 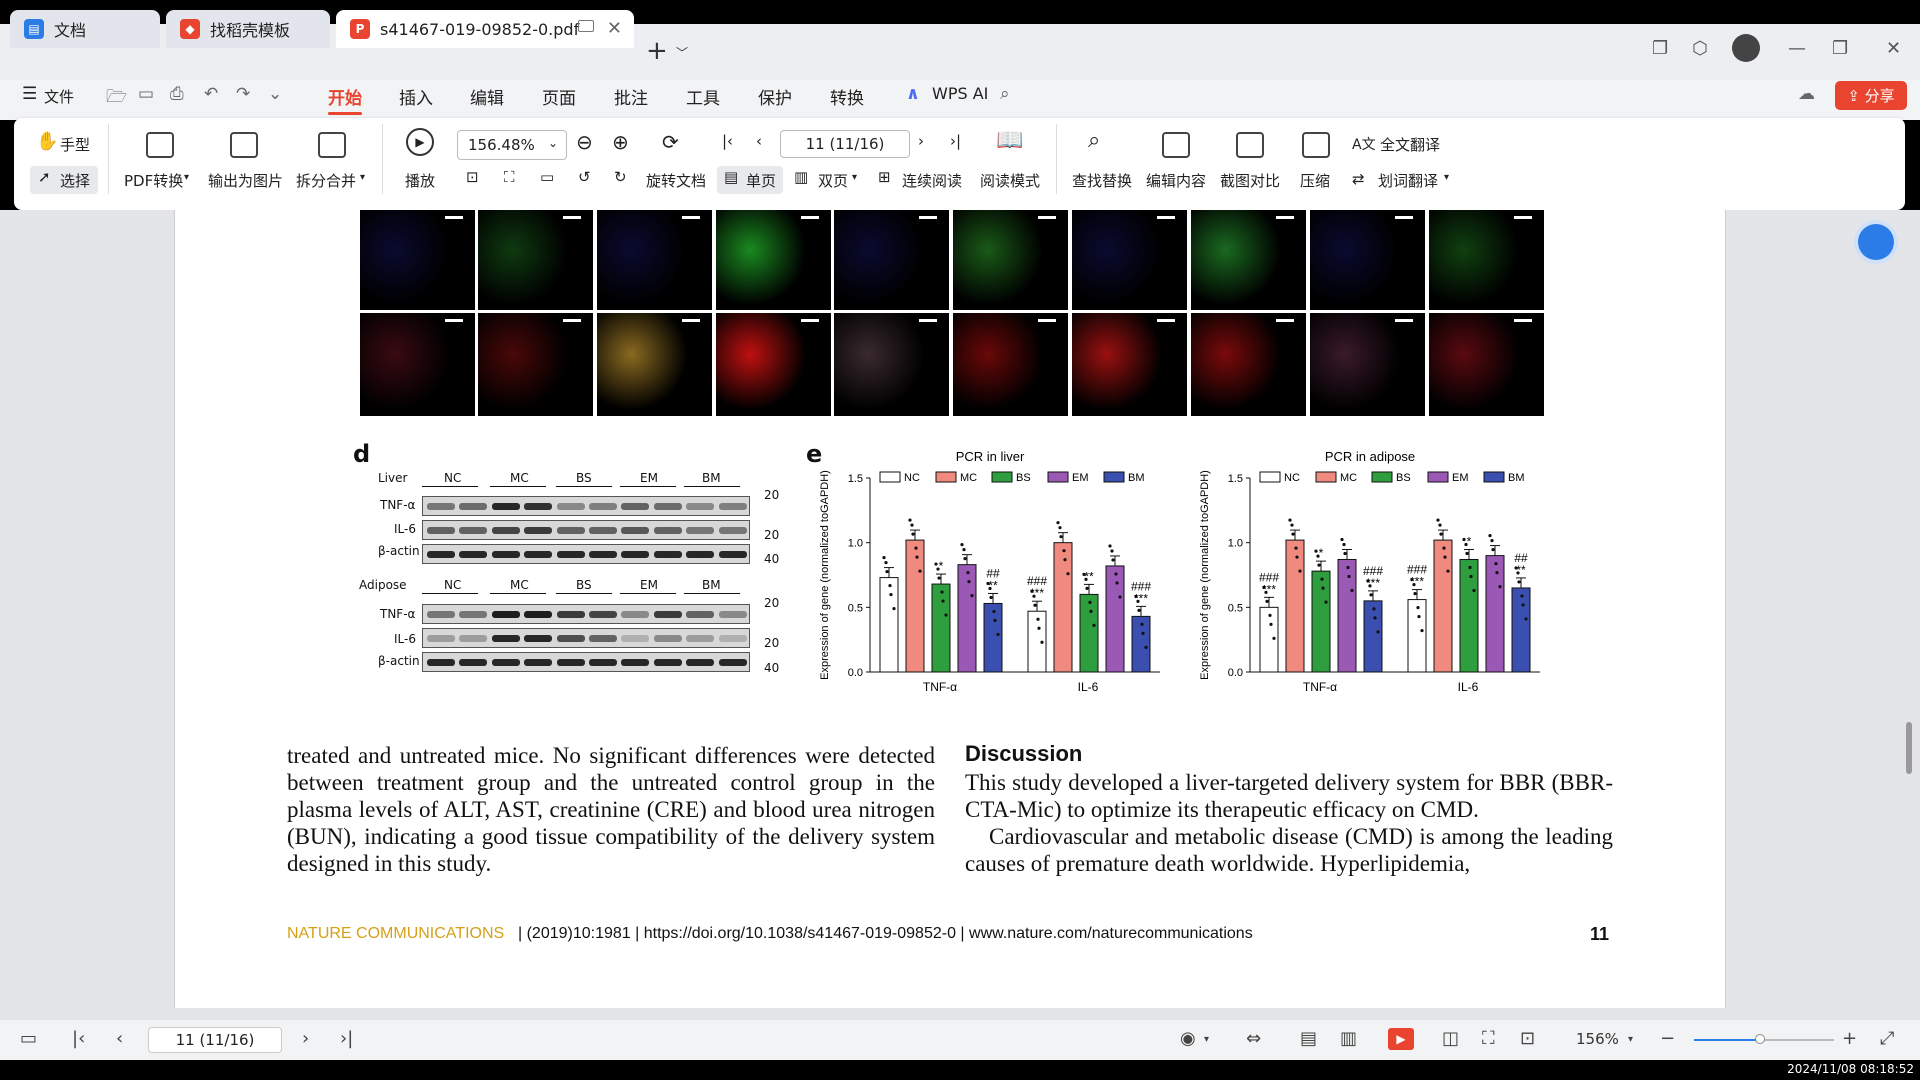 What do you see at coordinates (682, 52) in the screenshot?
I see `chevron-down-icon: ﹀` at bounding box center [682, 52].